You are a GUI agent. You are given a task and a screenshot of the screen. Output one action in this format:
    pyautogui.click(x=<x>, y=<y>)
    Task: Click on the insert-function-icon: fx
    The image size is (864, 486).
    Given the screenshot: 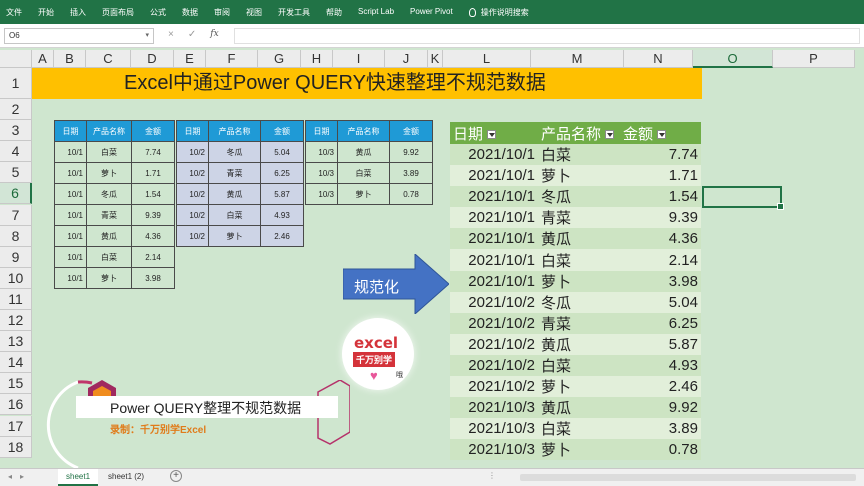 What is the action you would take?
    pyautogui.click(x=214, y=34)
    